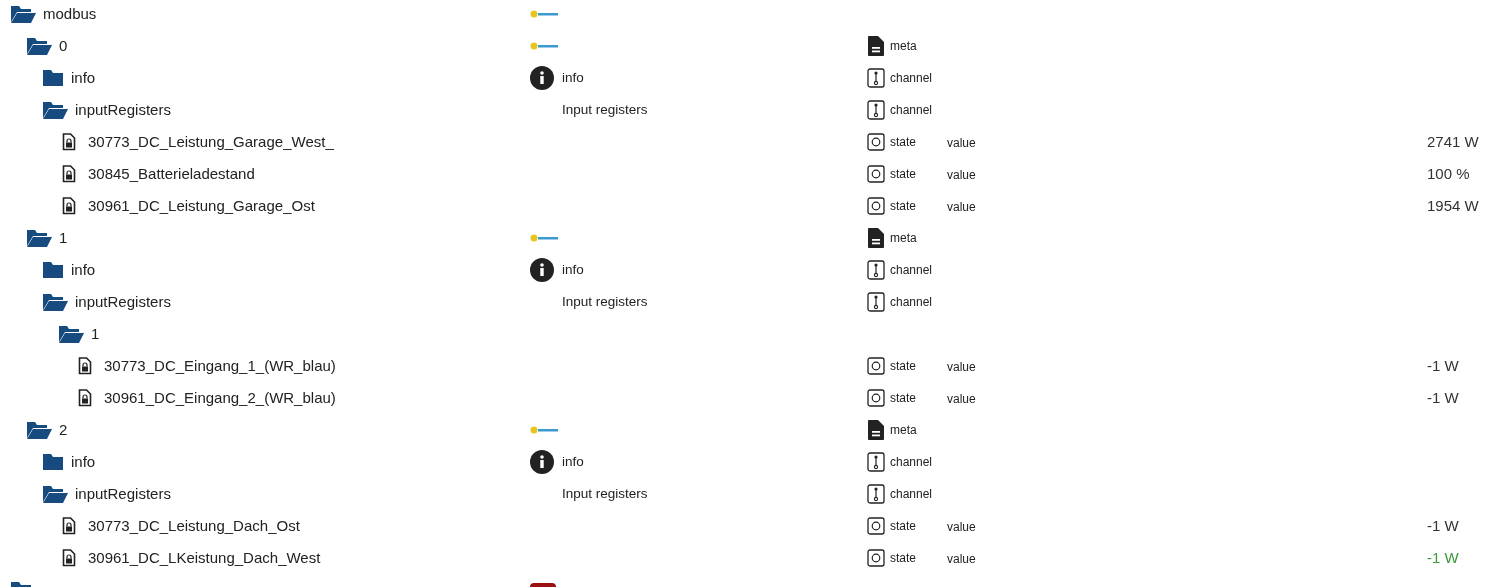  Describe the element at coordinates (1453, 141) in the screenshot. I see `value-text: 2741 W` at that location.